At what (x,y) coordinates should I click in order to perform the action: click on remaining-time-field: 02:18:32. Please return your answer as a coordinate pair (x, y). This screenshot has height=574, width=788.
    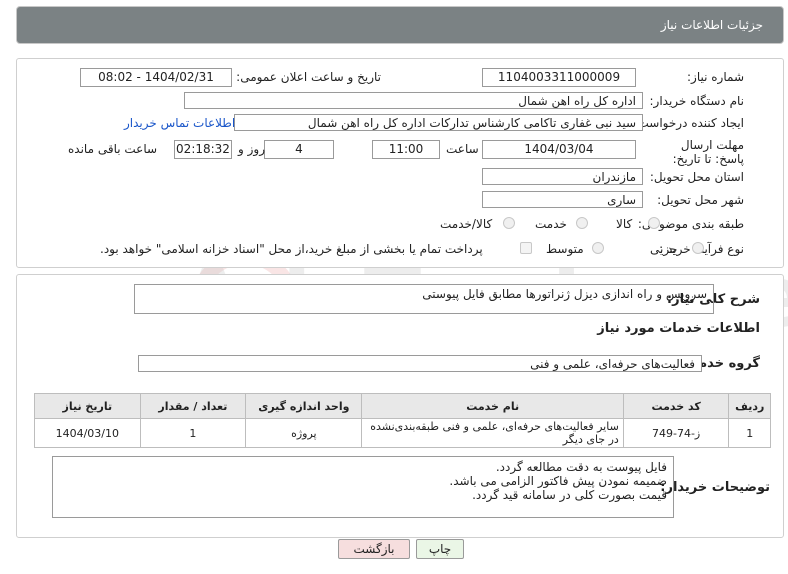
    Looking at the image, I should click on (203, 149).